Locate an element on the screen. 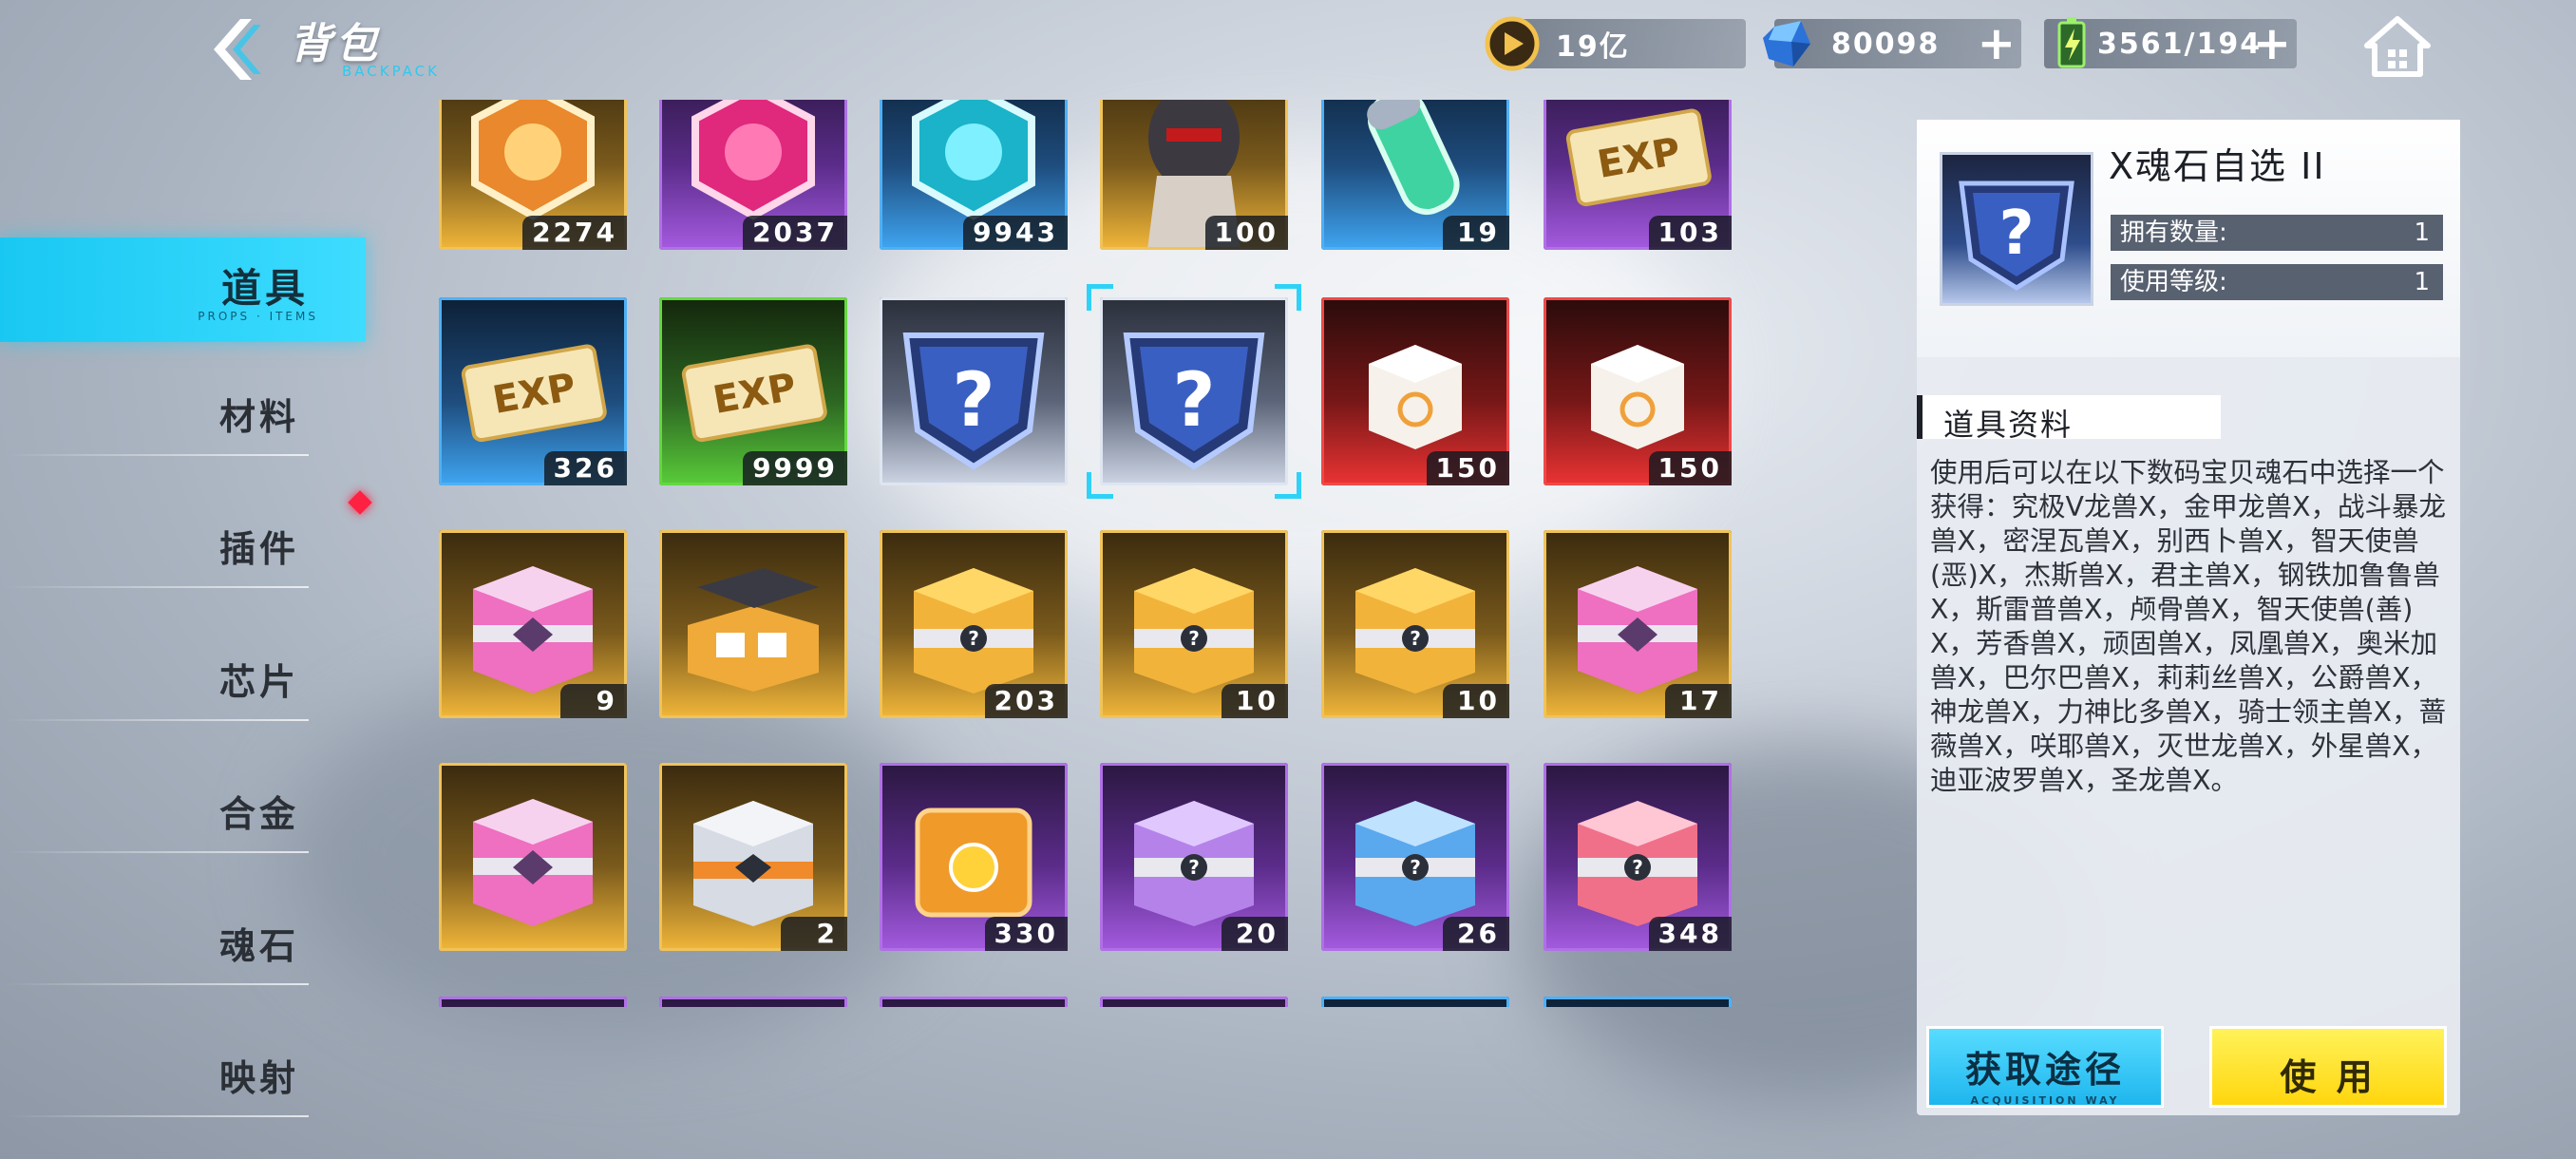  item-slot-gold-mystery-box-2: ? 10 is located at coordinates (1194, 624).